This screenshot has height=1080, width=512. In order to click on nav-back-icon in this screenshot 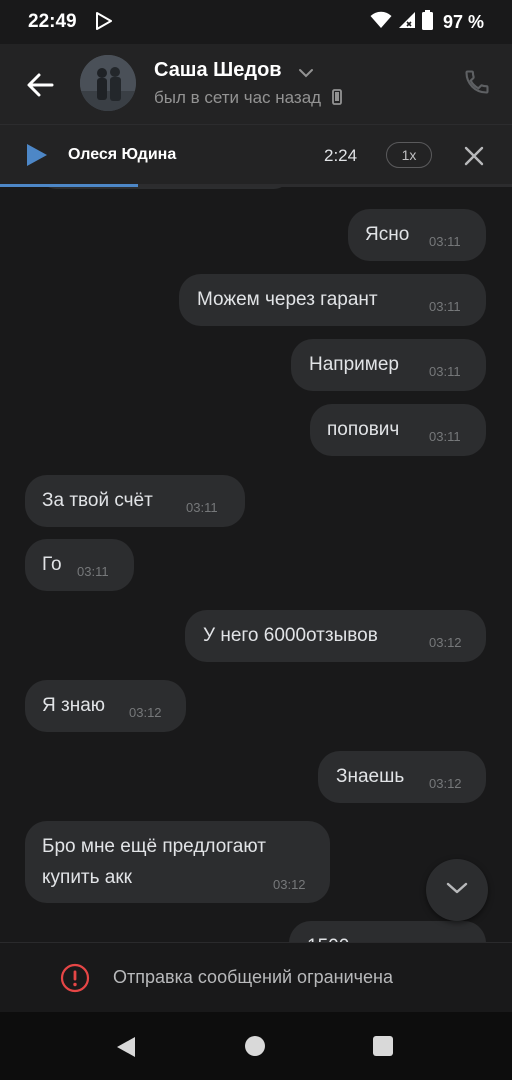, I will do `click(126, 1049)`.